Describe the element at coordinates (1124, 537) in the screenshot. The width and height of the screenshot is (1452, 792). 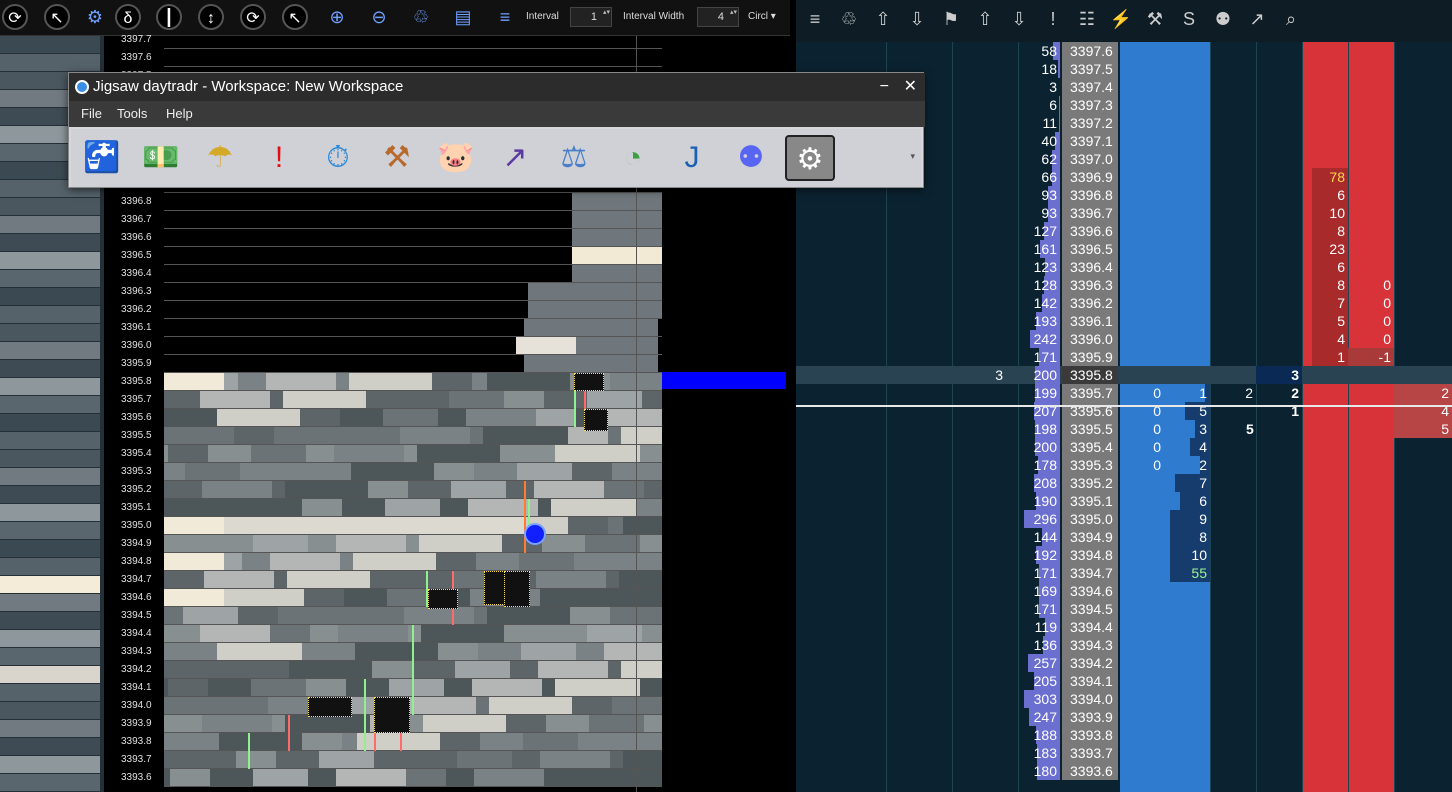
I see `dom-row: 144 3394.9 8` at that location.